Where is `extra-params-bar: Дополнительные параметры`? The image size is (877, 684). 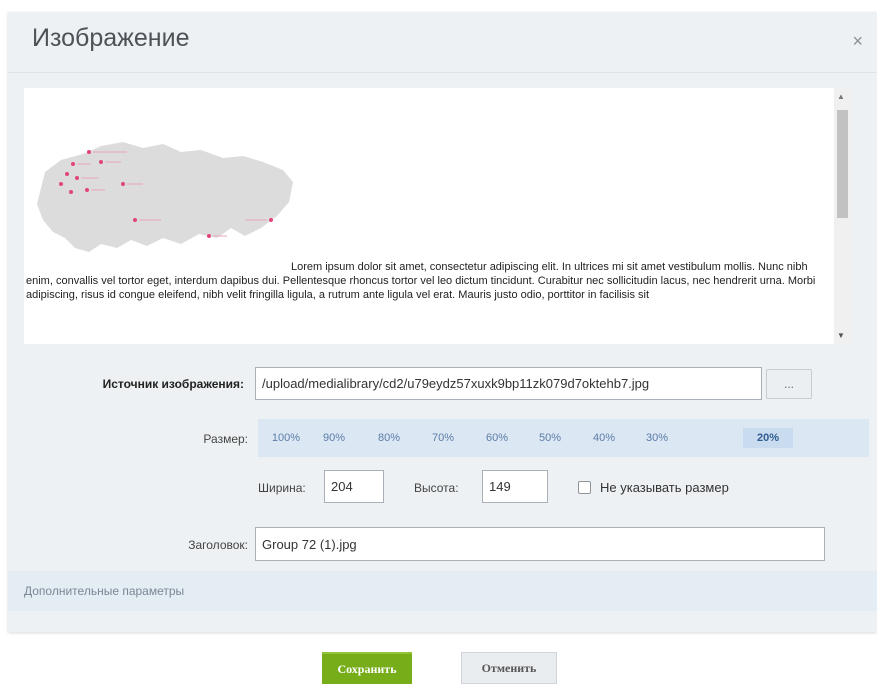
extra-params-bar: Дополнительные параметры is located at coordinates (442, 591).